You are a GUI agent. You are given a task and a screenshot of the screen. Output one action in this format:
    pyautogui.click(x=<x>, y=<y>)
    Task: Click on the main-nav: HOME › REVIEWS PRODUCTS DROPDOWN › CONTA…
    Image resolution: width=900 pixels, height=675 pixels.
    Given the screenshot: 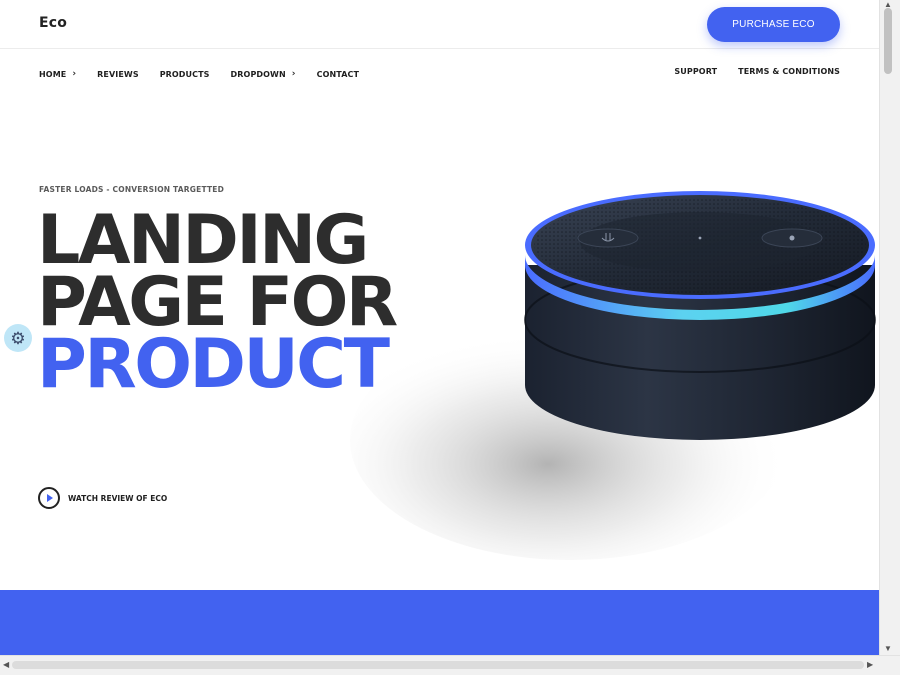 What is the action you would take?
    pyautogui.click(x=209, y=74)
    